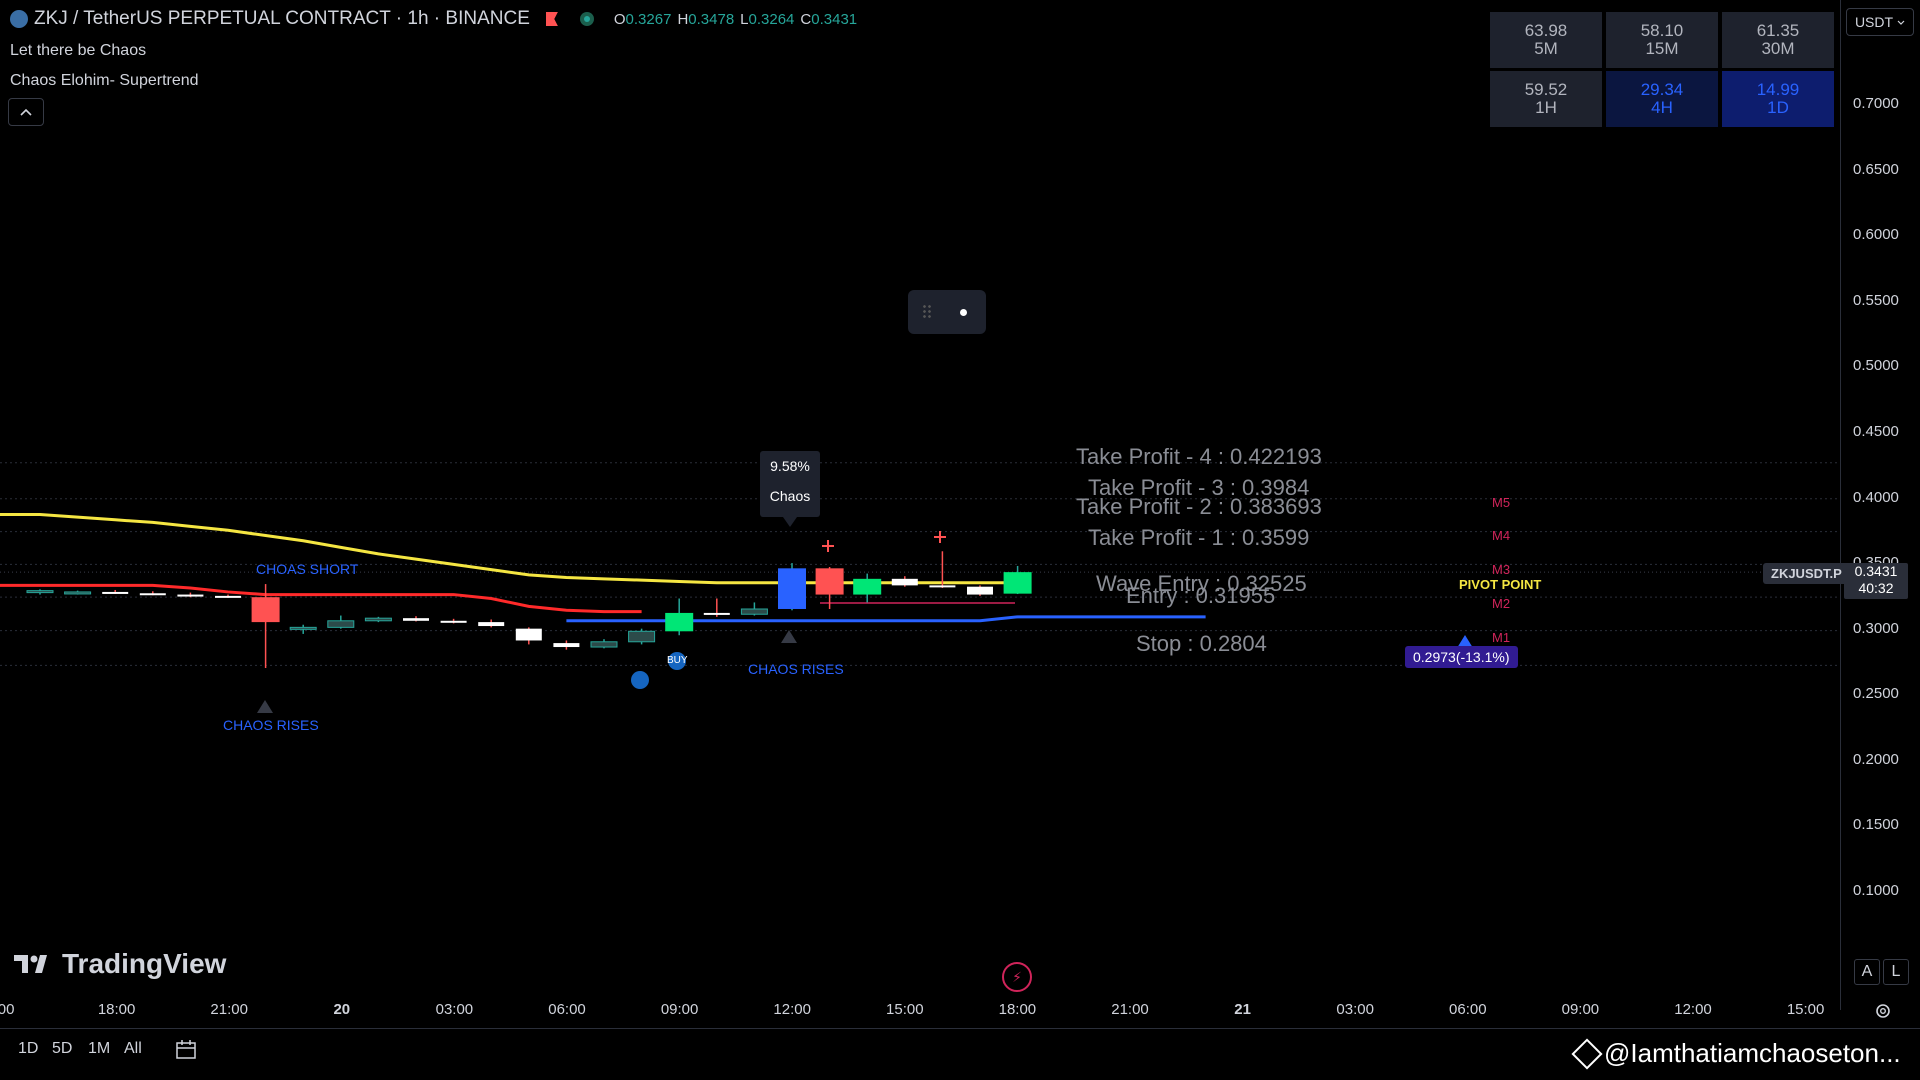 The image size is (1920, 1080). What do you see at coordinates (1876, 497) in the screenshot?
I see `price-tick: 0.4000` at bounding box center [1876, 497].